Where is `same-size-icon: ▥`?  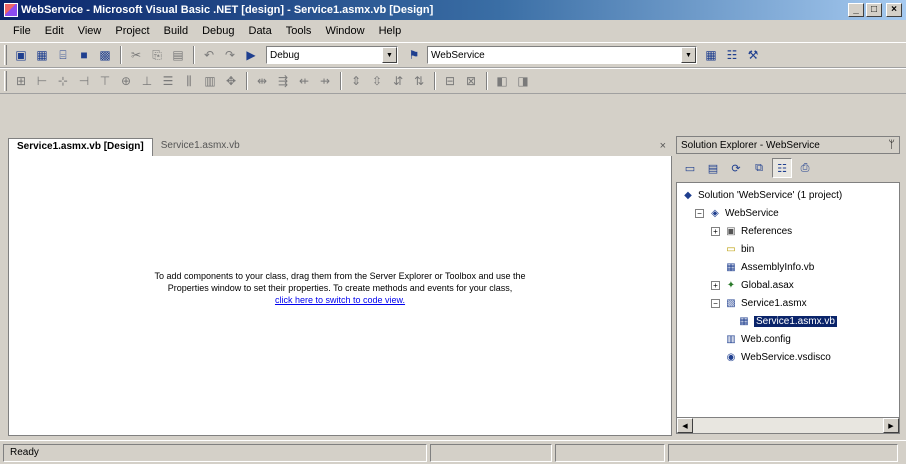 same-size-icon: ▥ is located at coordinates (210, 81).